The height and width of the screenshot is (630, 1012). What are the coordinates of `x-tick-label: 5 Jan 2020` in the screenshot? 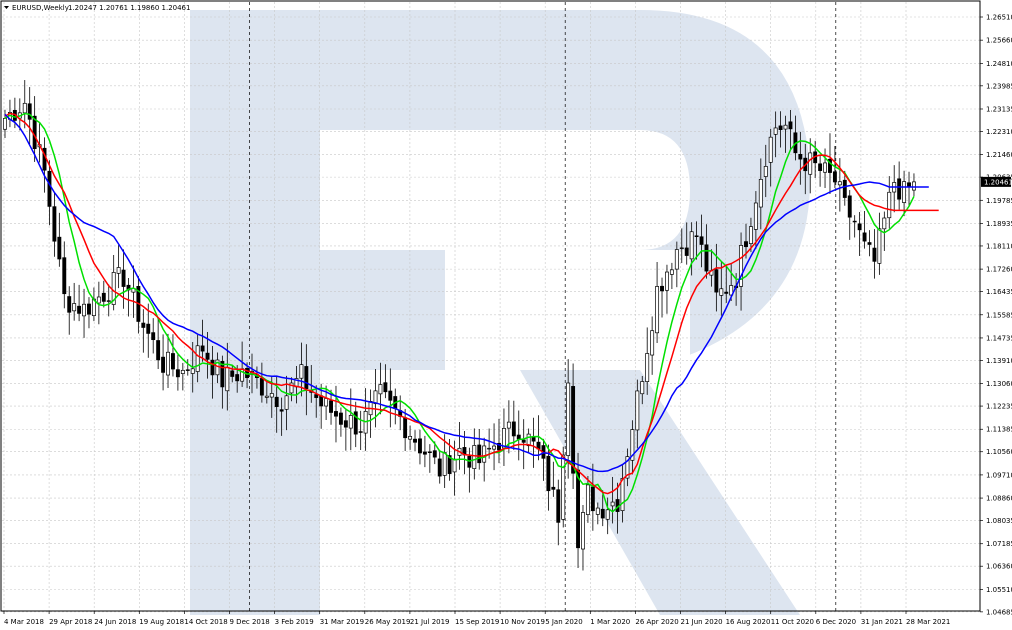 It's located at (564, 622).